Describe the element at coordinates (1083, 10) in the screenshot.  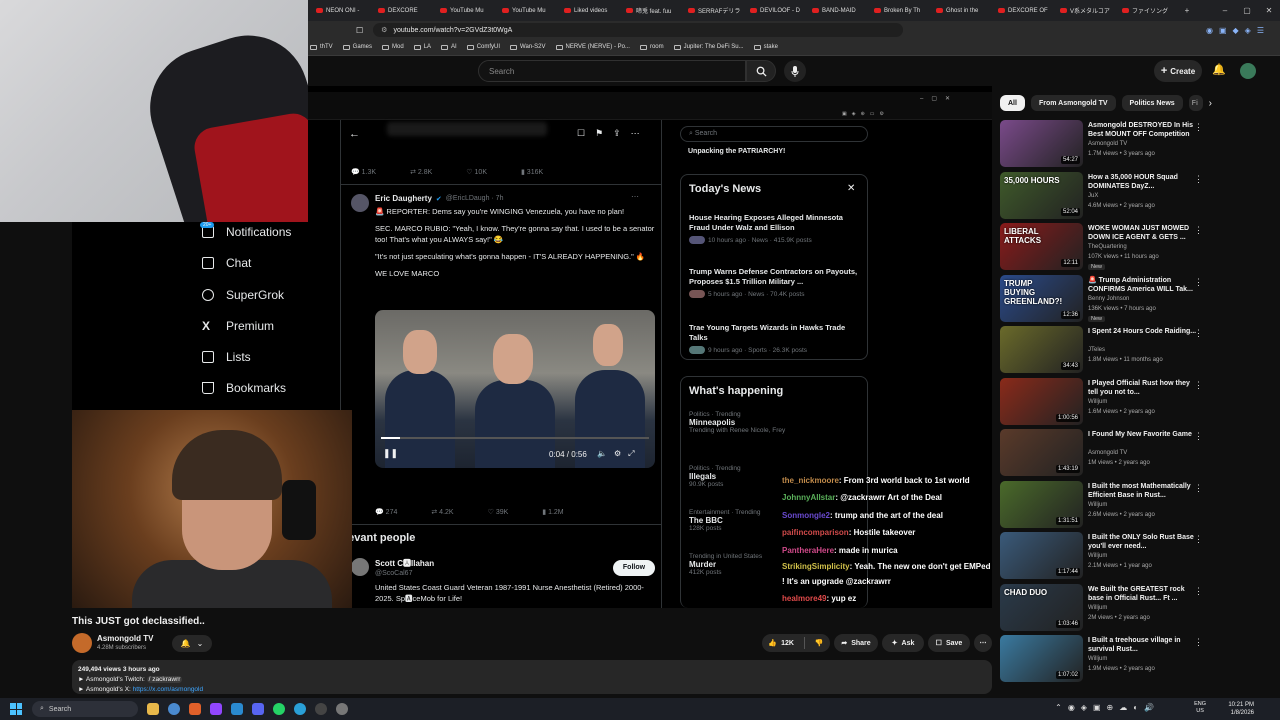
I see `browser-tab: V系メタルコア` at that location.